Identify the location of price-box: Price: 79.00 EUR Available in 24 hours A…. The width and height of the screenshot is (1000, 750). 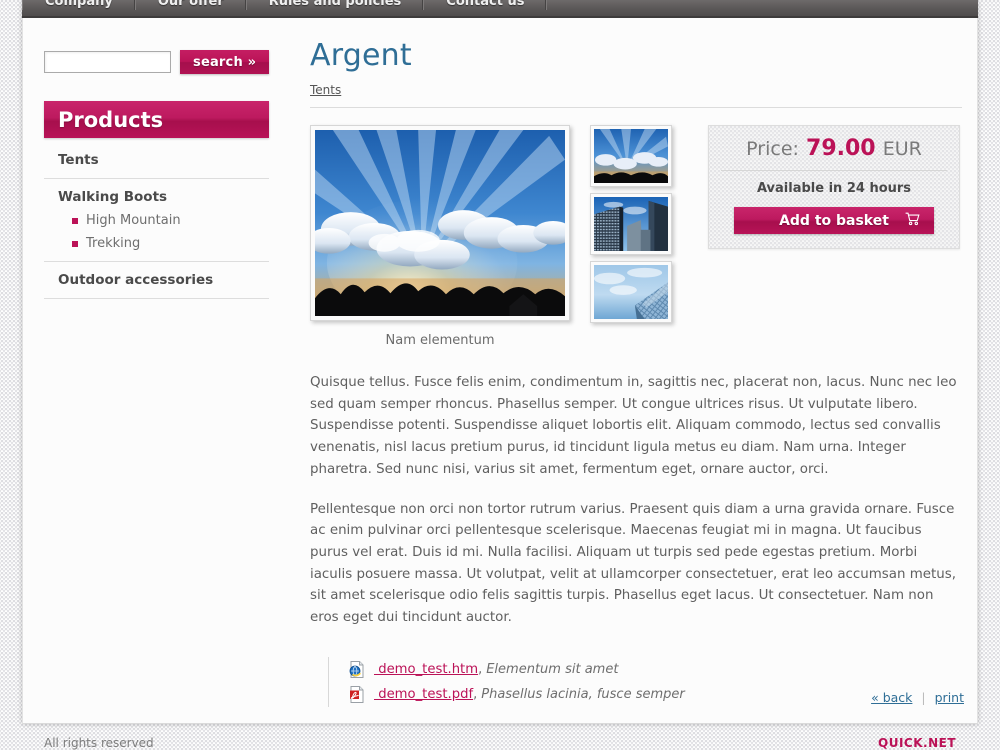
(834, 187).